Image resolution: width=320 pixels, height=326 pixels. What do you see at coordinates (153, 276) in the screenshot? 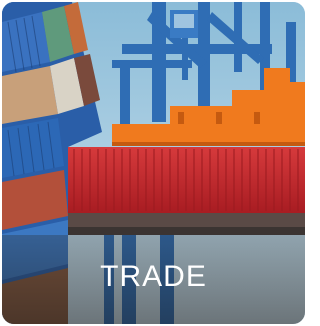
I see `tile-caption: TRADE` at bounding box center [153, 276].